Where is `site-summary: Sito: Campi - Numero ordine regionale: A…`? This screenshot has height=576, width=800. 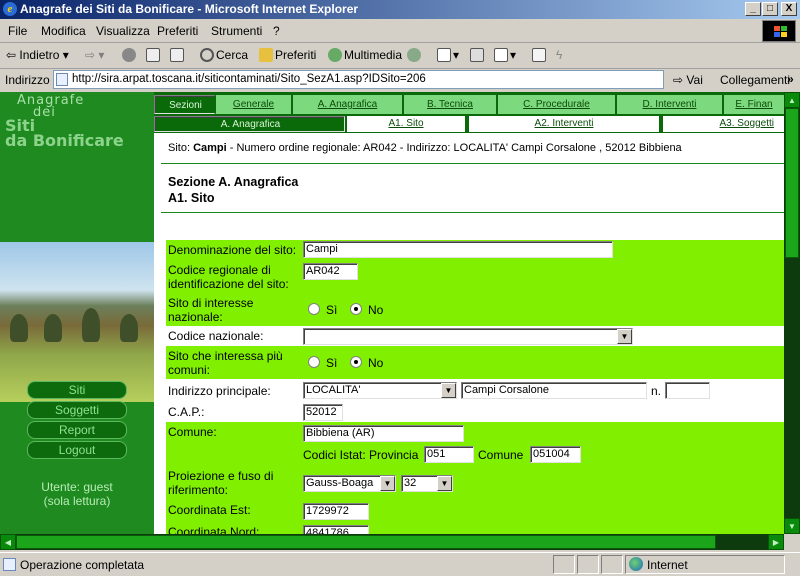
site-summary: Sito: Campi - Numero ordine regionale: A… is located at coordinates (425, 148).